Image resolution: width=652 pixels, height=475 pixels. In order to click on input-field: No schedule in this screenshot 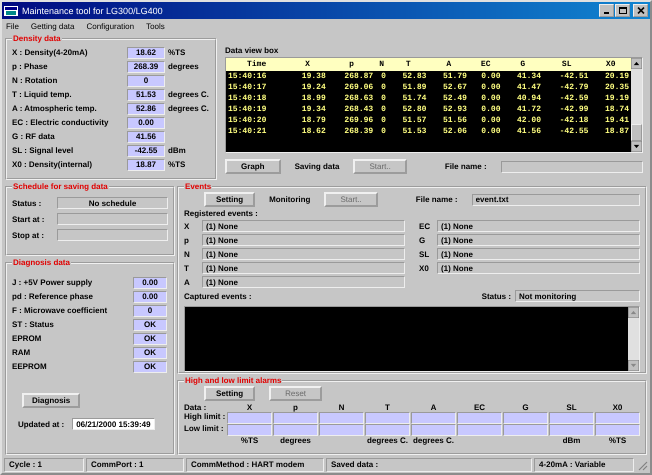, I will do `click(112, 203)`.